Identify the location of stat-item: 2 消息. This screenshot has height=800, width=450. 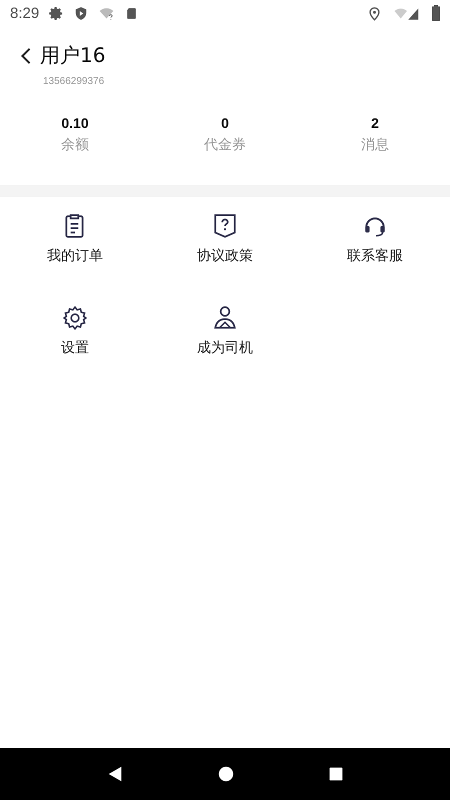
(375, 134).